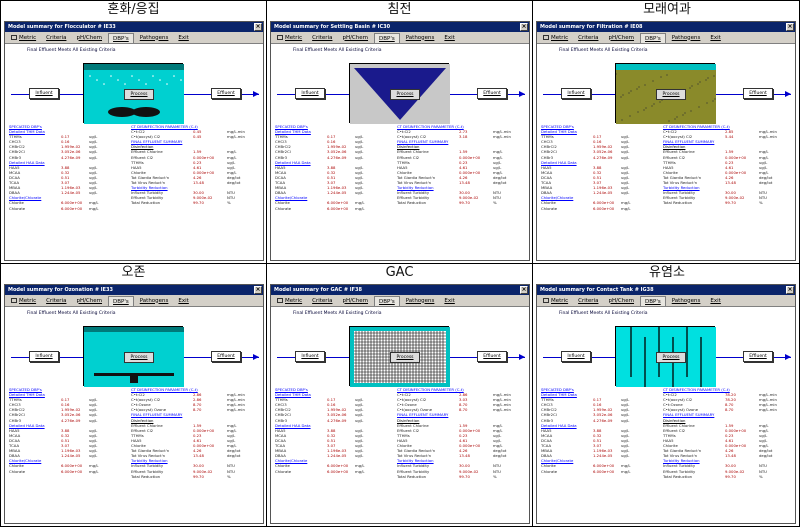 Image resolution: width=800 pixels, height=527 pixels. I want to click on param-name: CHBr3, so click(15, 420).